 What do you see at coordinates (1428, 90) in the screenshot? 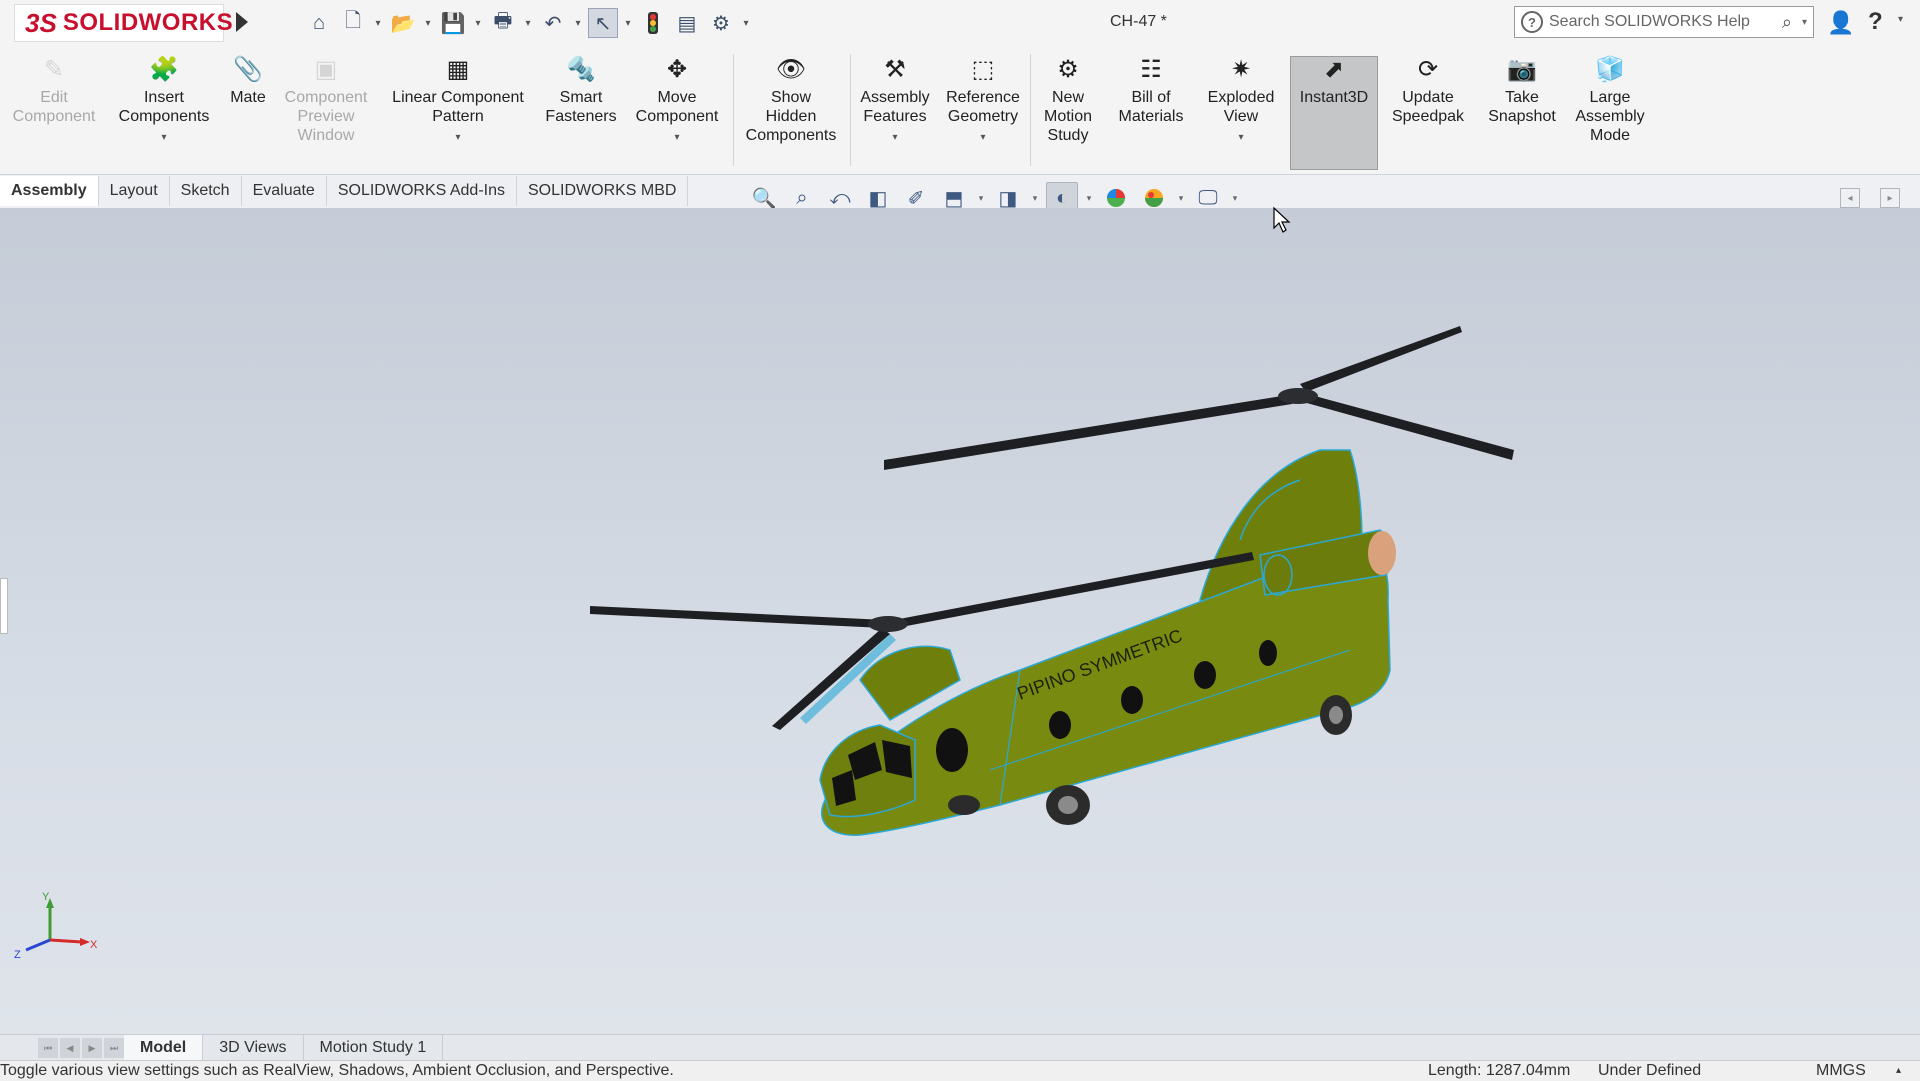
I see `update-speedpak-button: ⟳ Update Speedpak` at bounding box center [1428, 90].